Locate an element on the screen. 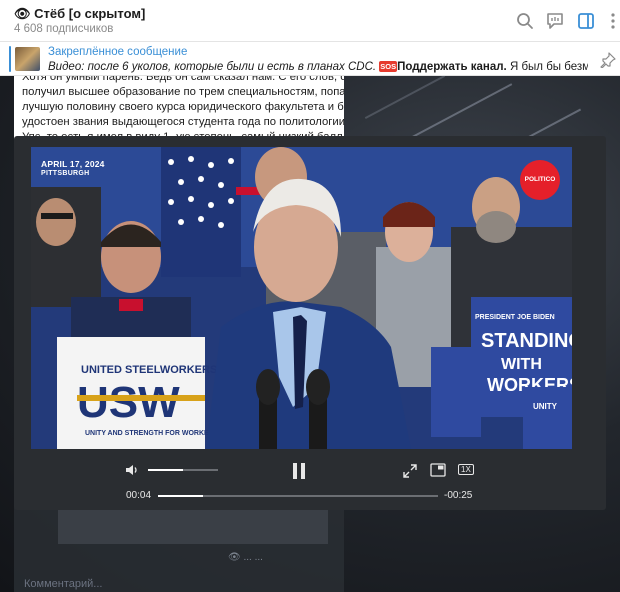 Image resolution: width=620 pixels, height=592 pixels. current-time: 00:04 is located at coordinates (139, 495).